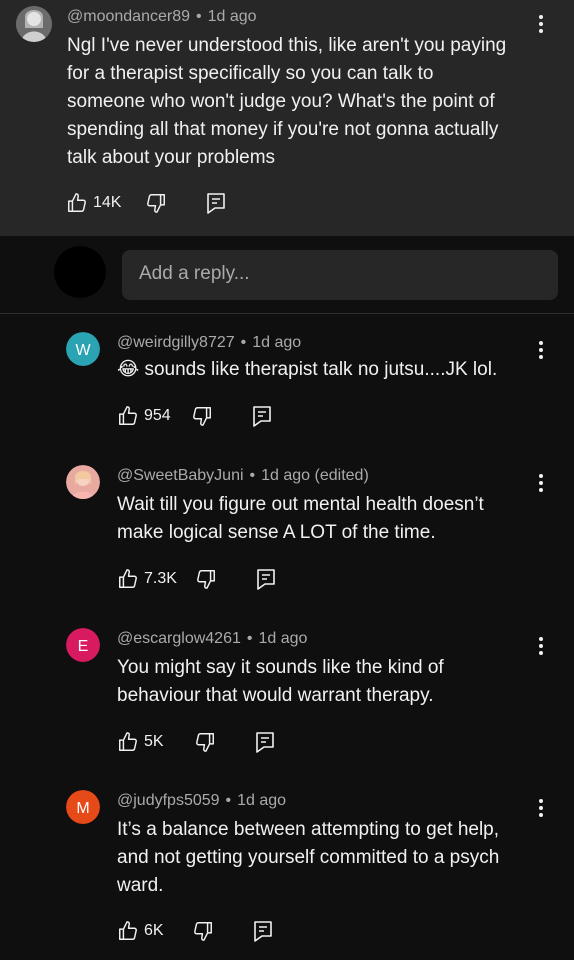 The height and width of the screenshot is (960, 574). I want to click on comment-meta: @weirdgilly8727 • 1d ago, so click(209, 343).